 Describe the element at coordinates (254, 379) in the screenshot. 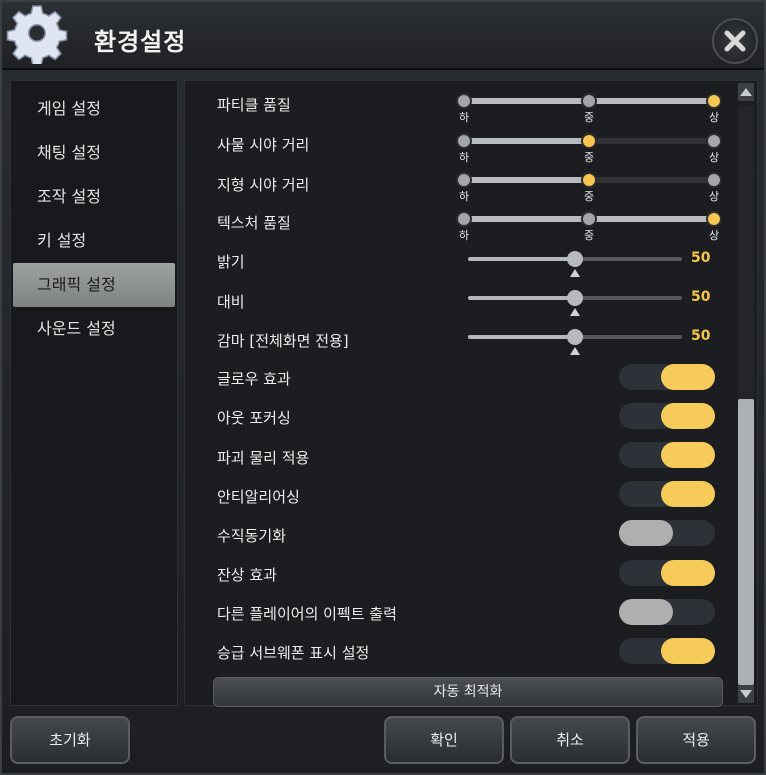

I see `glow-effect-label: 글로우 효과` at that location.